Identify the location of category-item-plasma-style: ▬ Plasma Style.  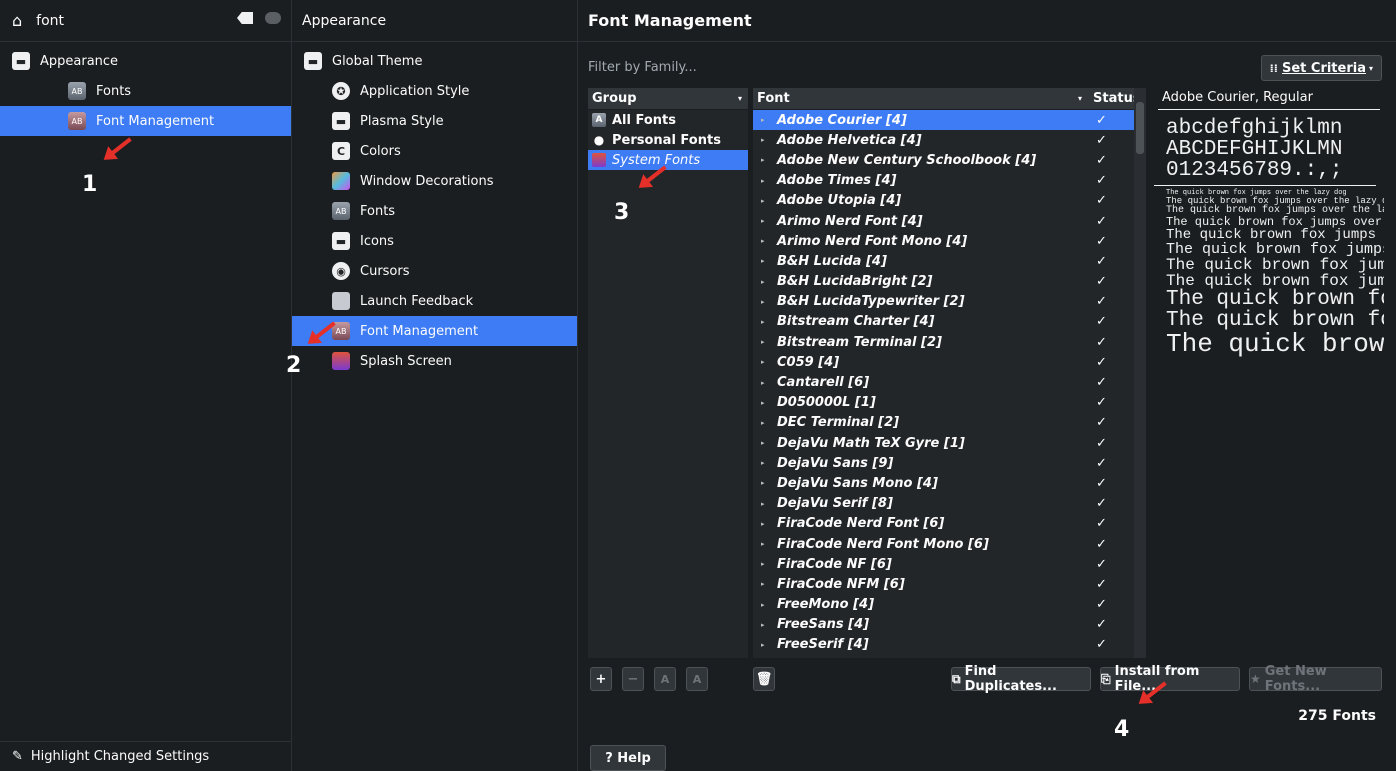
(434, 121).